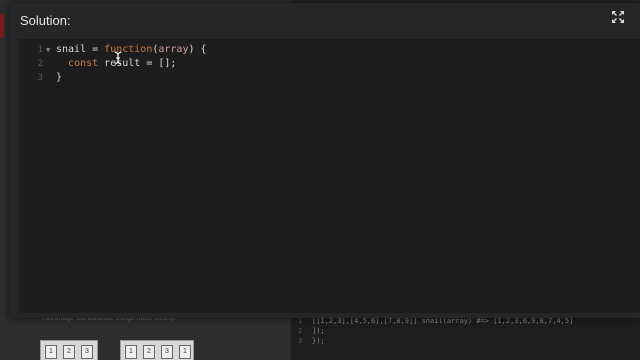  Describe the element at coordinates (137, 63) in the screenshot. I see `code-token-plain: result = [];` at that location.